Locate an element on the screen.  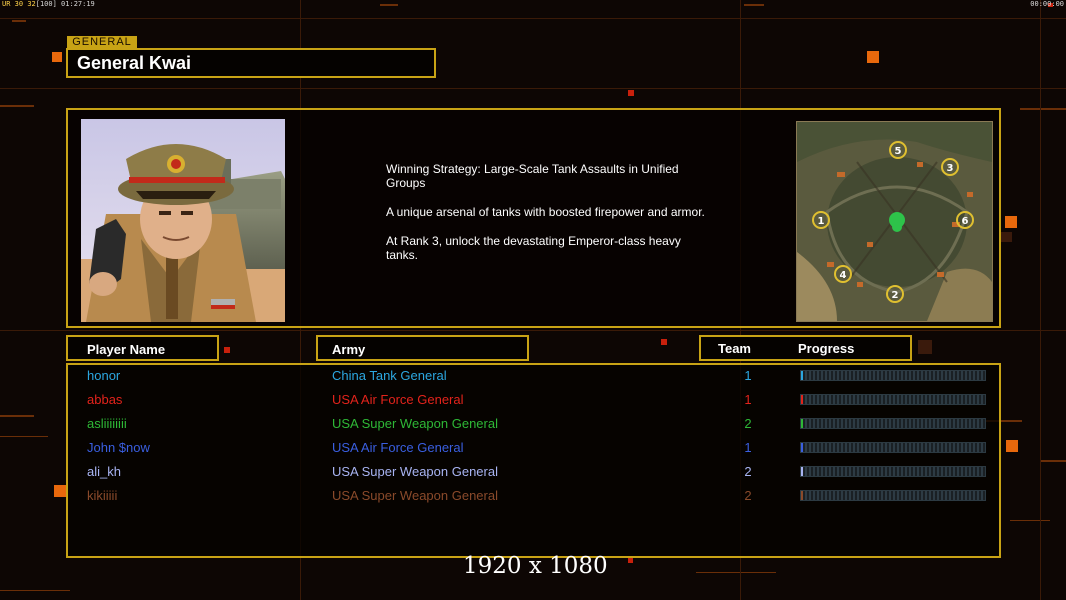
hud-prefix: UR is located at coordinates (6, 4).